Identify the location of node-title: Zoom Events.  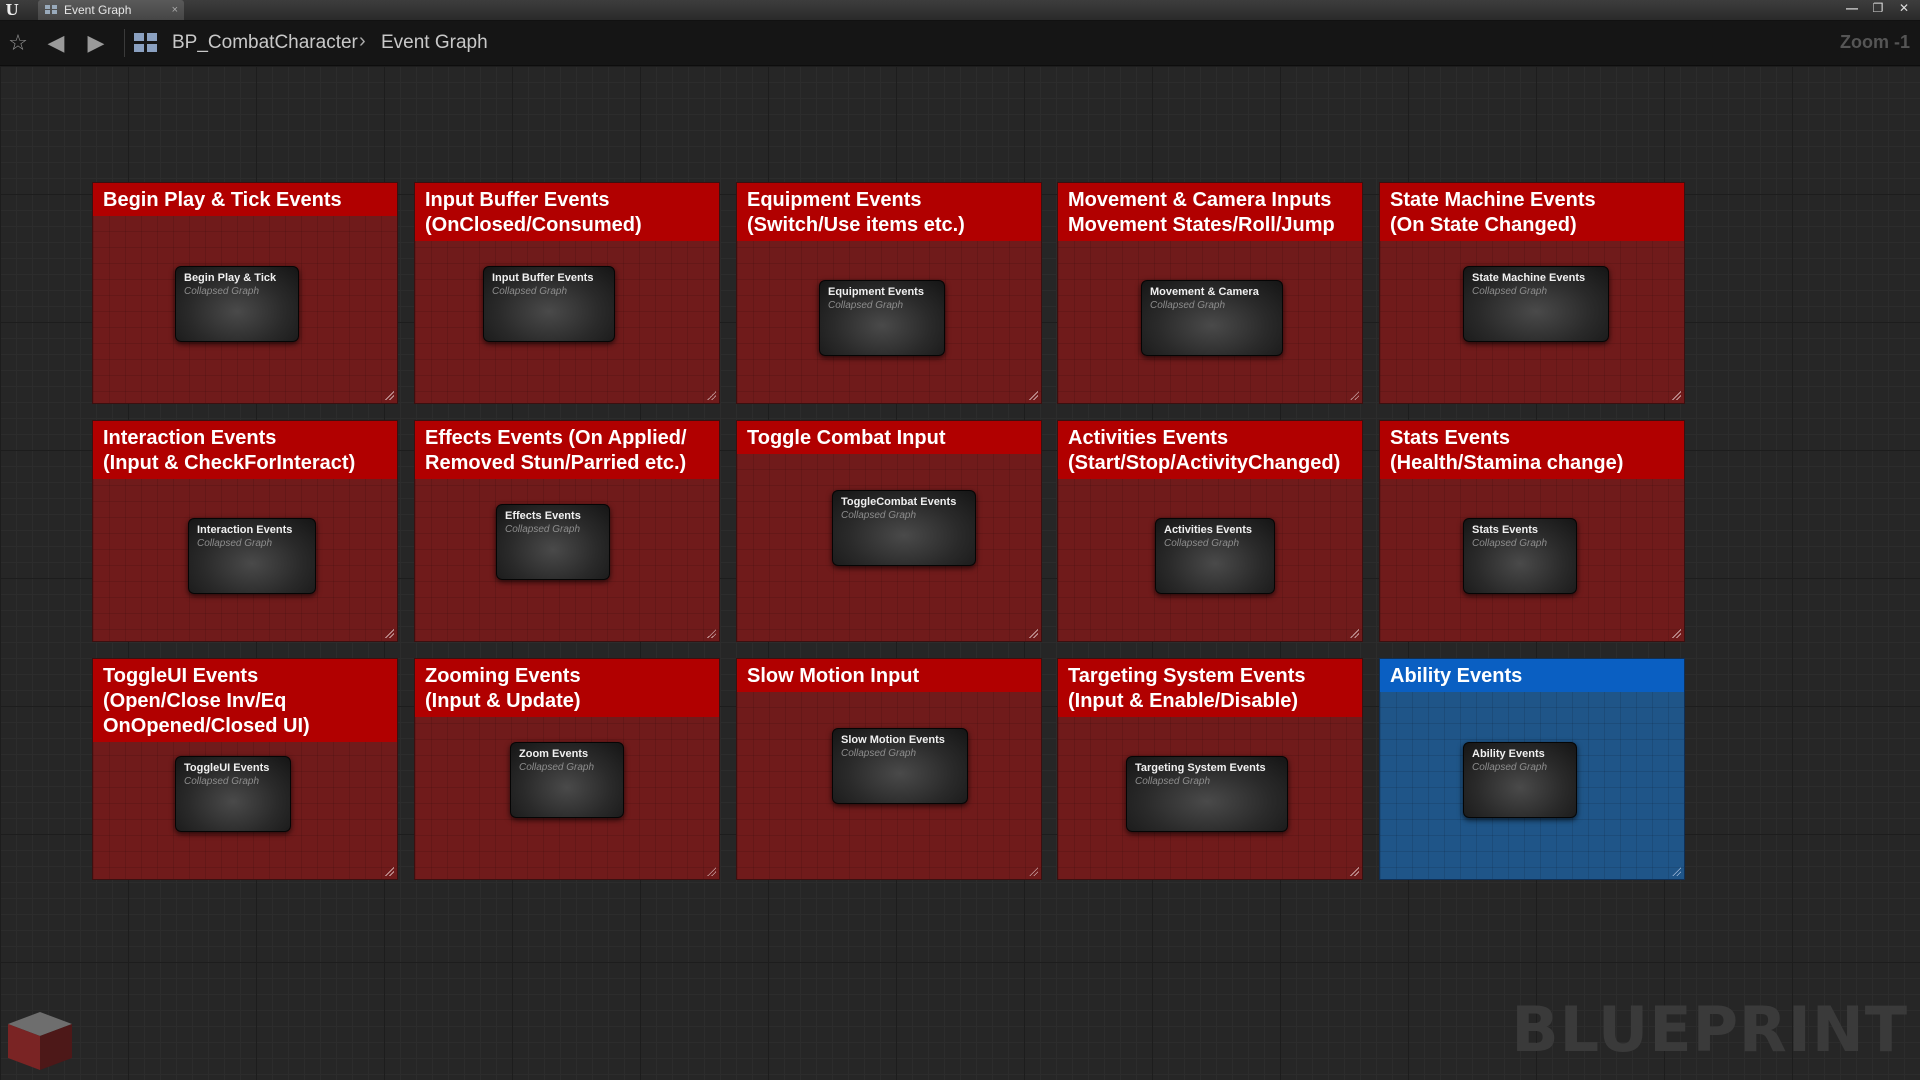
(554, 754).